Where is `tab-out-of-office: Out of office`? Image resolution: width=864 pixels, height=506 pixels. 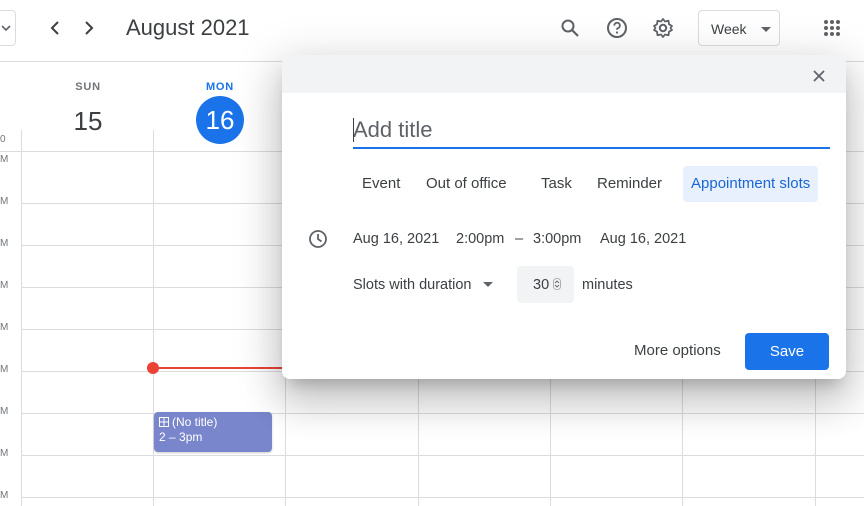
tab-out-of-office: Out of office is located at coordinates (466, 184).